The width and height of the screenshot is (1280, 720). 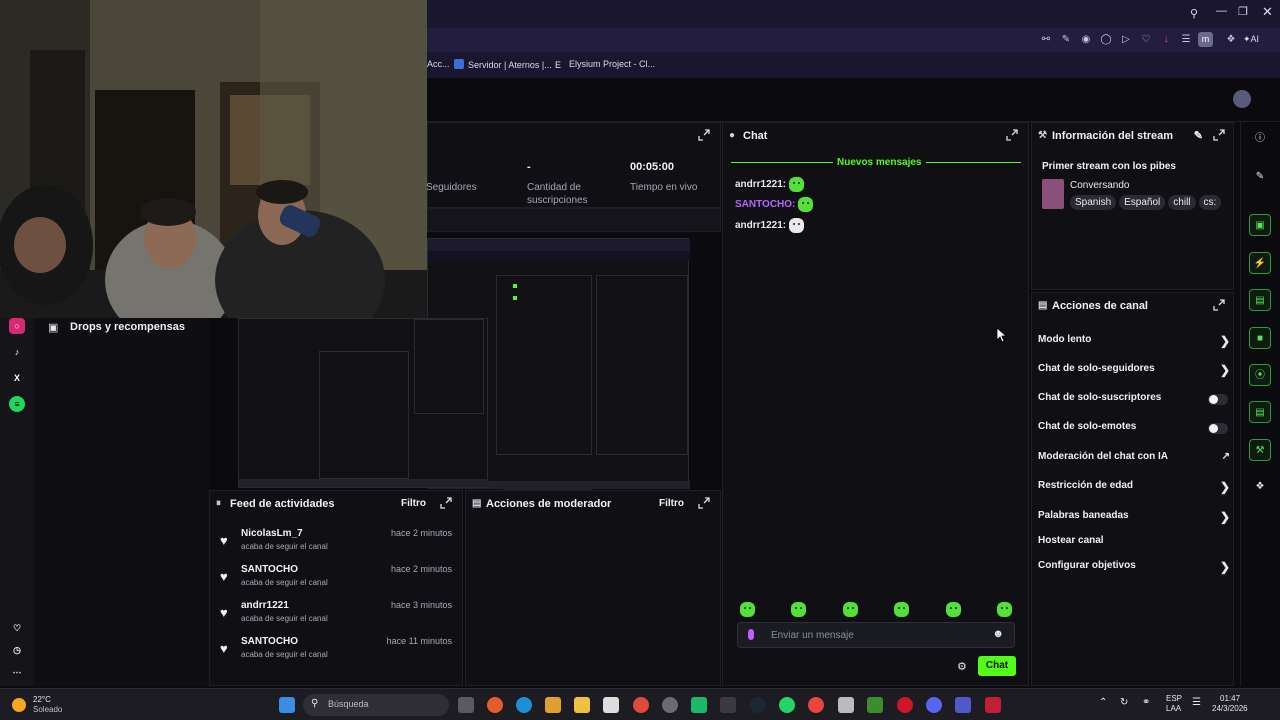 What do you see at coordinates (876, 635) in the screenshot?
I see `chat-input: Enviar un mensaje ☻` at bounding box center [876, 635].